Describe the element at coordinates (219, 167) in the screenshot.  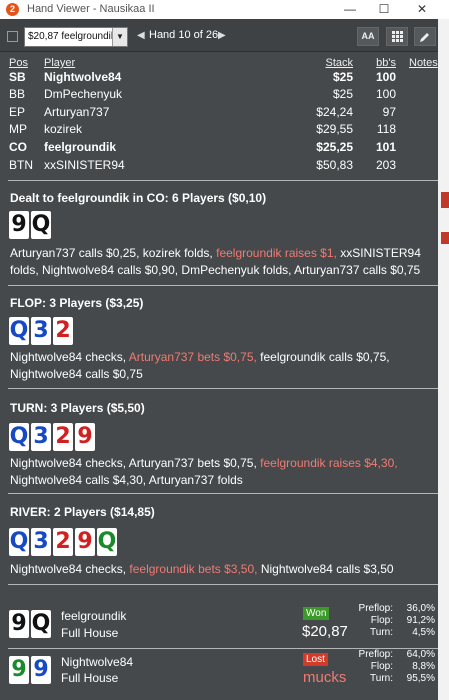
I see `player-row: BTN xxSINISTER94 $50,83 203` at that location.